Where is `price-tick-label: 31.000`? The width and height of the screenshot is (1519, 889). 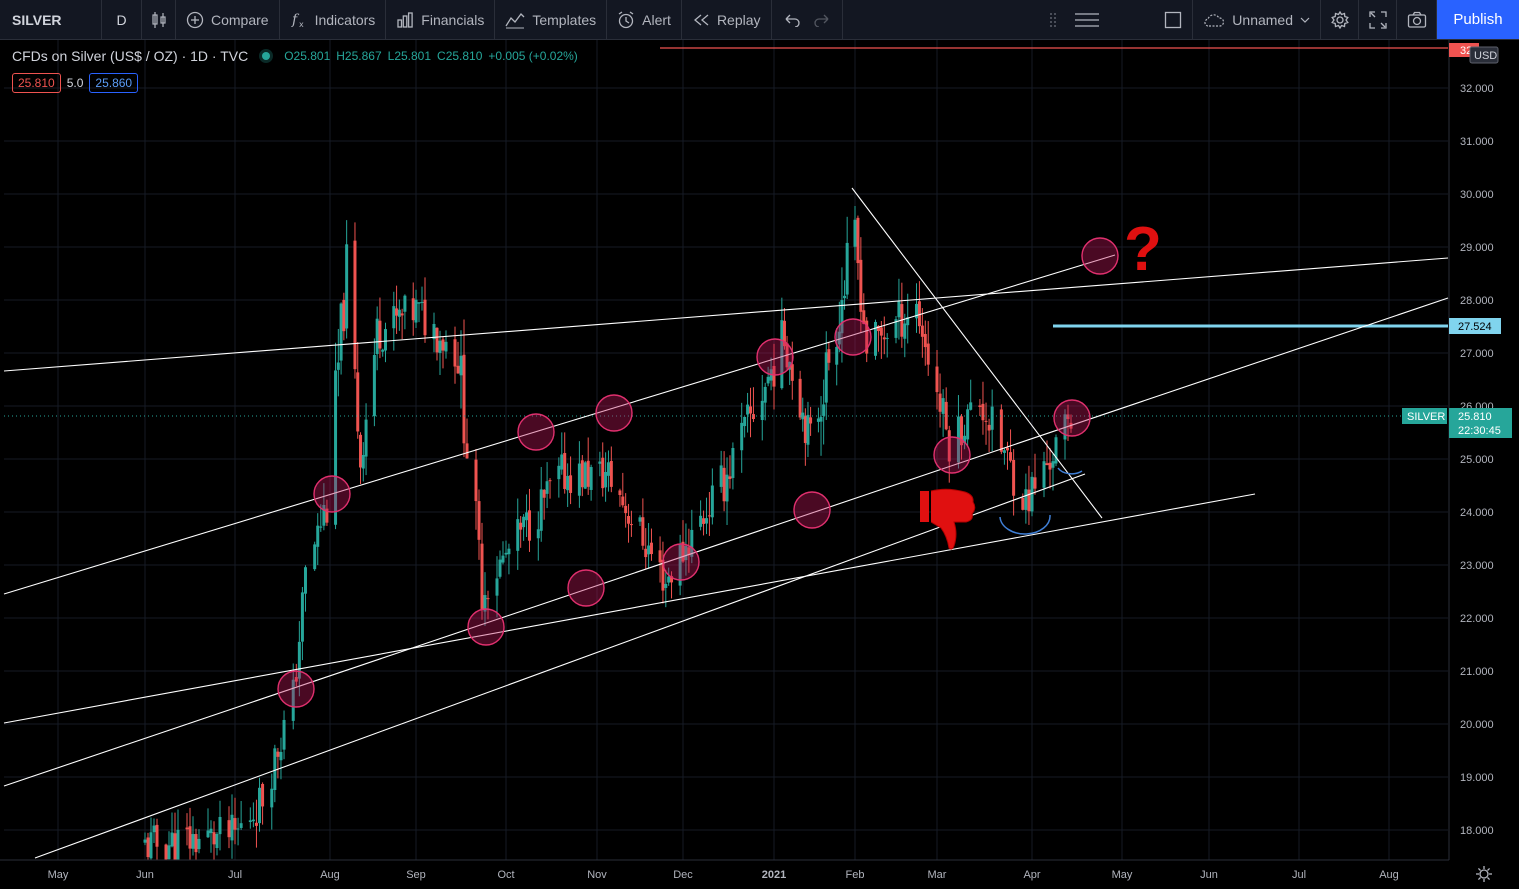
price-tick-label: 31.000 is located at coordinates (1477, 142).